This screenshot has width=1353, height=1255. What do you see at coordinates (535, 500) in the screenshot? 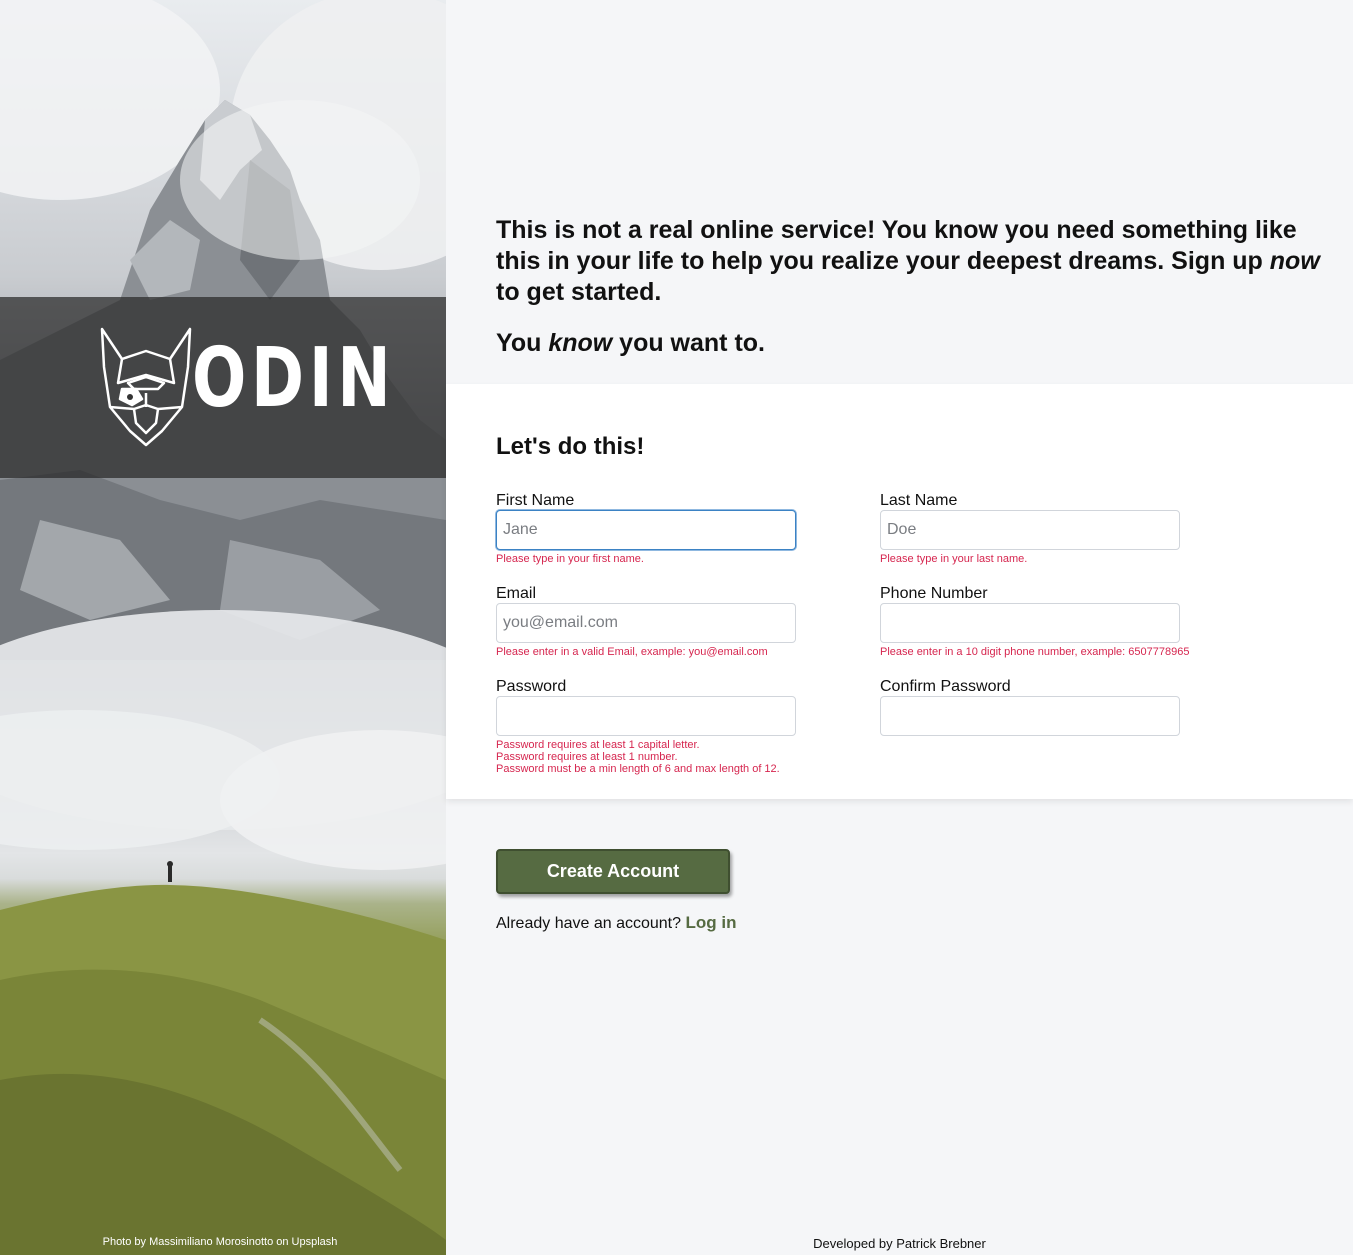
I see `first-name-label: First Name` at bounding box center [535, 500].